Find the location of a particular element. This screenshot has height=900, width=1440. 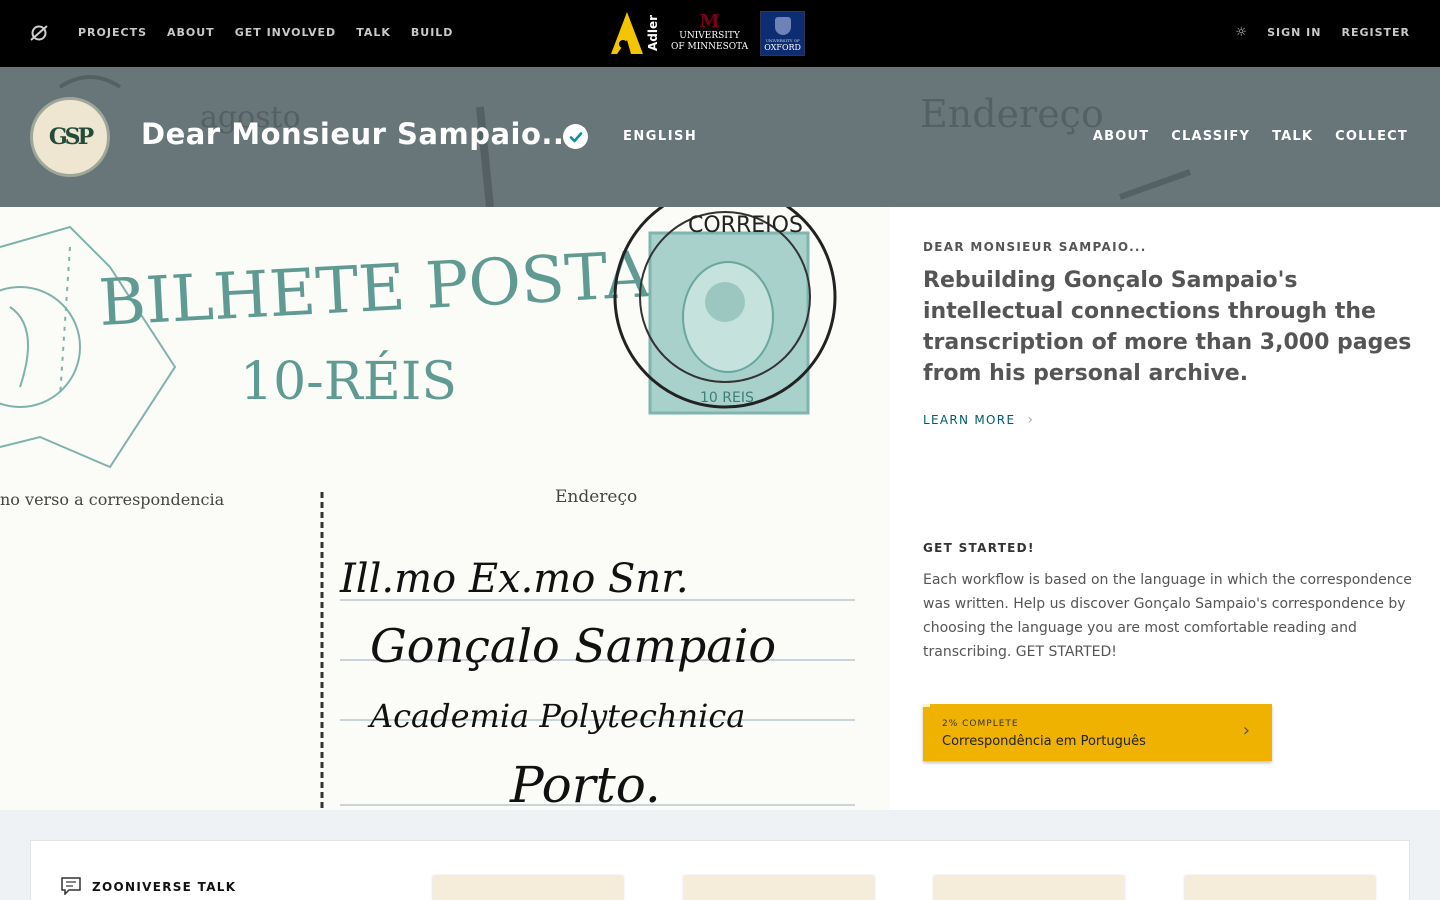

hand-line-3: Academia Polytechnica is located at coordinates (556, 716).